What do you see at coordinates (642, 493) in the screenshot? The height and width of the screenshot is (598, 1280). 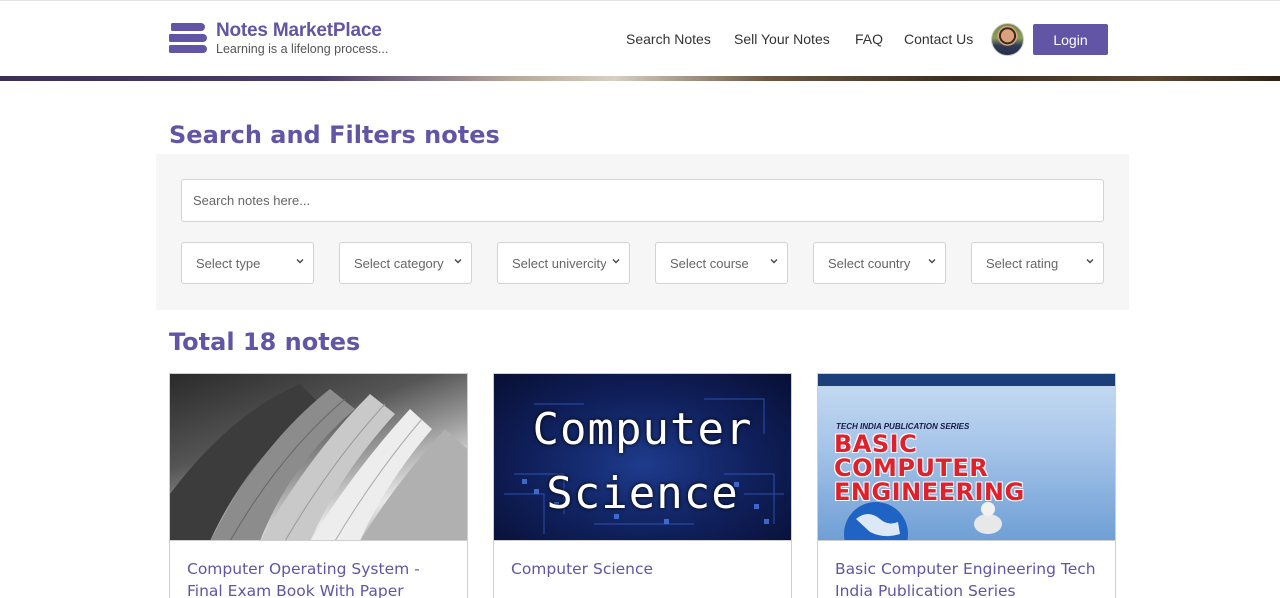 I see `cover-line: Science` at bounding box center [642, 493].